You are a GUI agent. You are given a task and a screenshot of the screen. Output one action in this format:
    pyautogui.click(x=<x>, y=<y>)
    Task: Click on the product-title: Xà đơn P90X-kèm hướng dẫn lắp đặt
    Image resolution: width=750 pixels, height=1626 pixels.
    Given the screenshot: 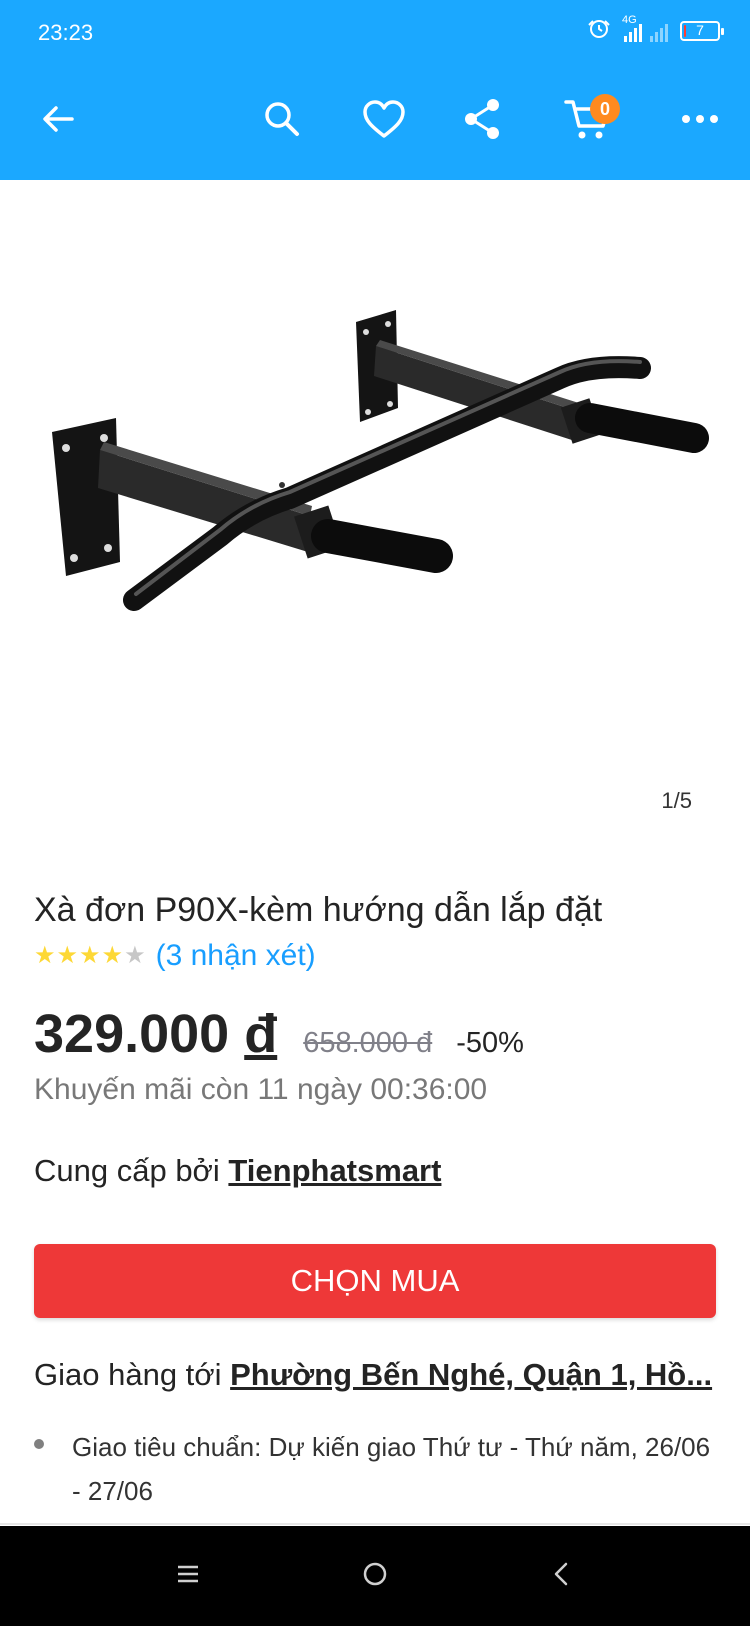 What is the action you would take?
    pyautogui.click(x=318, y=910)
    